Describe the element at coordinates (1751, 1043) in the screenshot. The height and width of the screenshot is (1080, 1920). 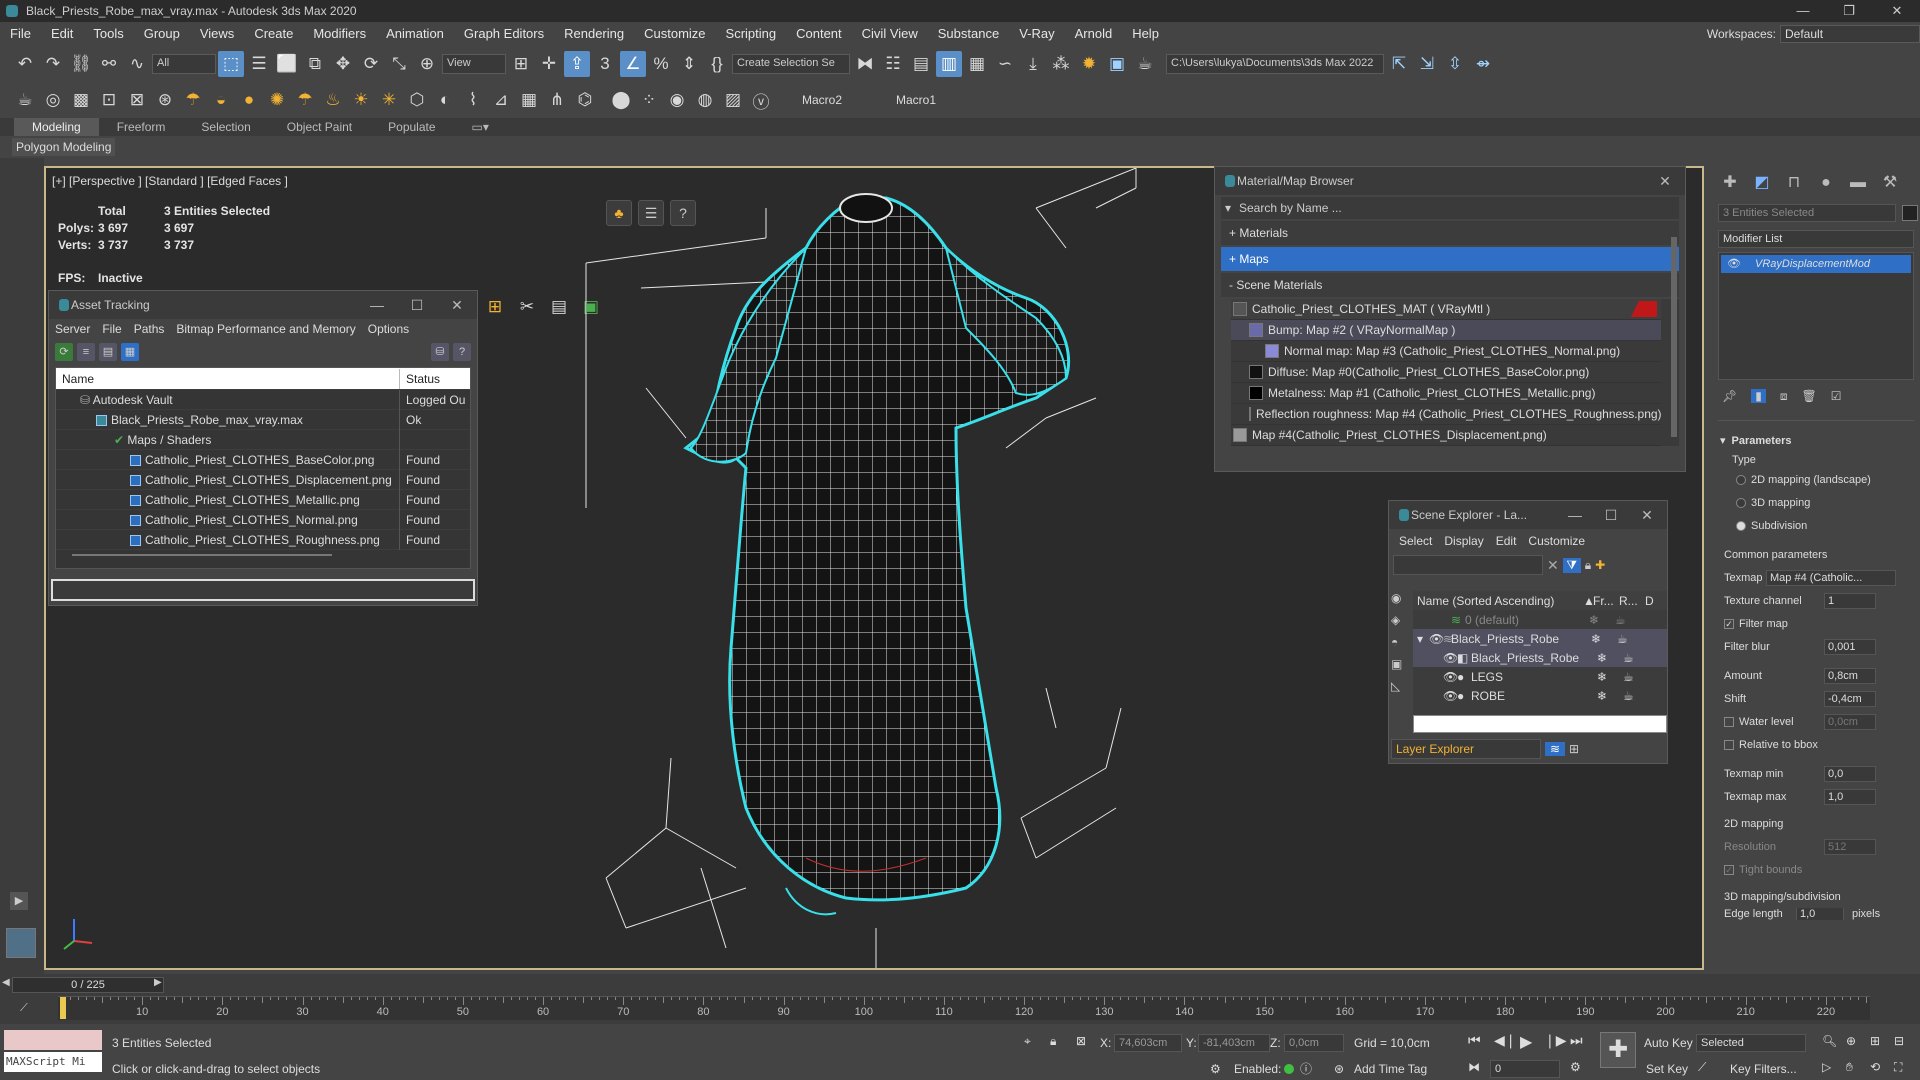
I see `key-filter-dropdown: Selected` at that location.